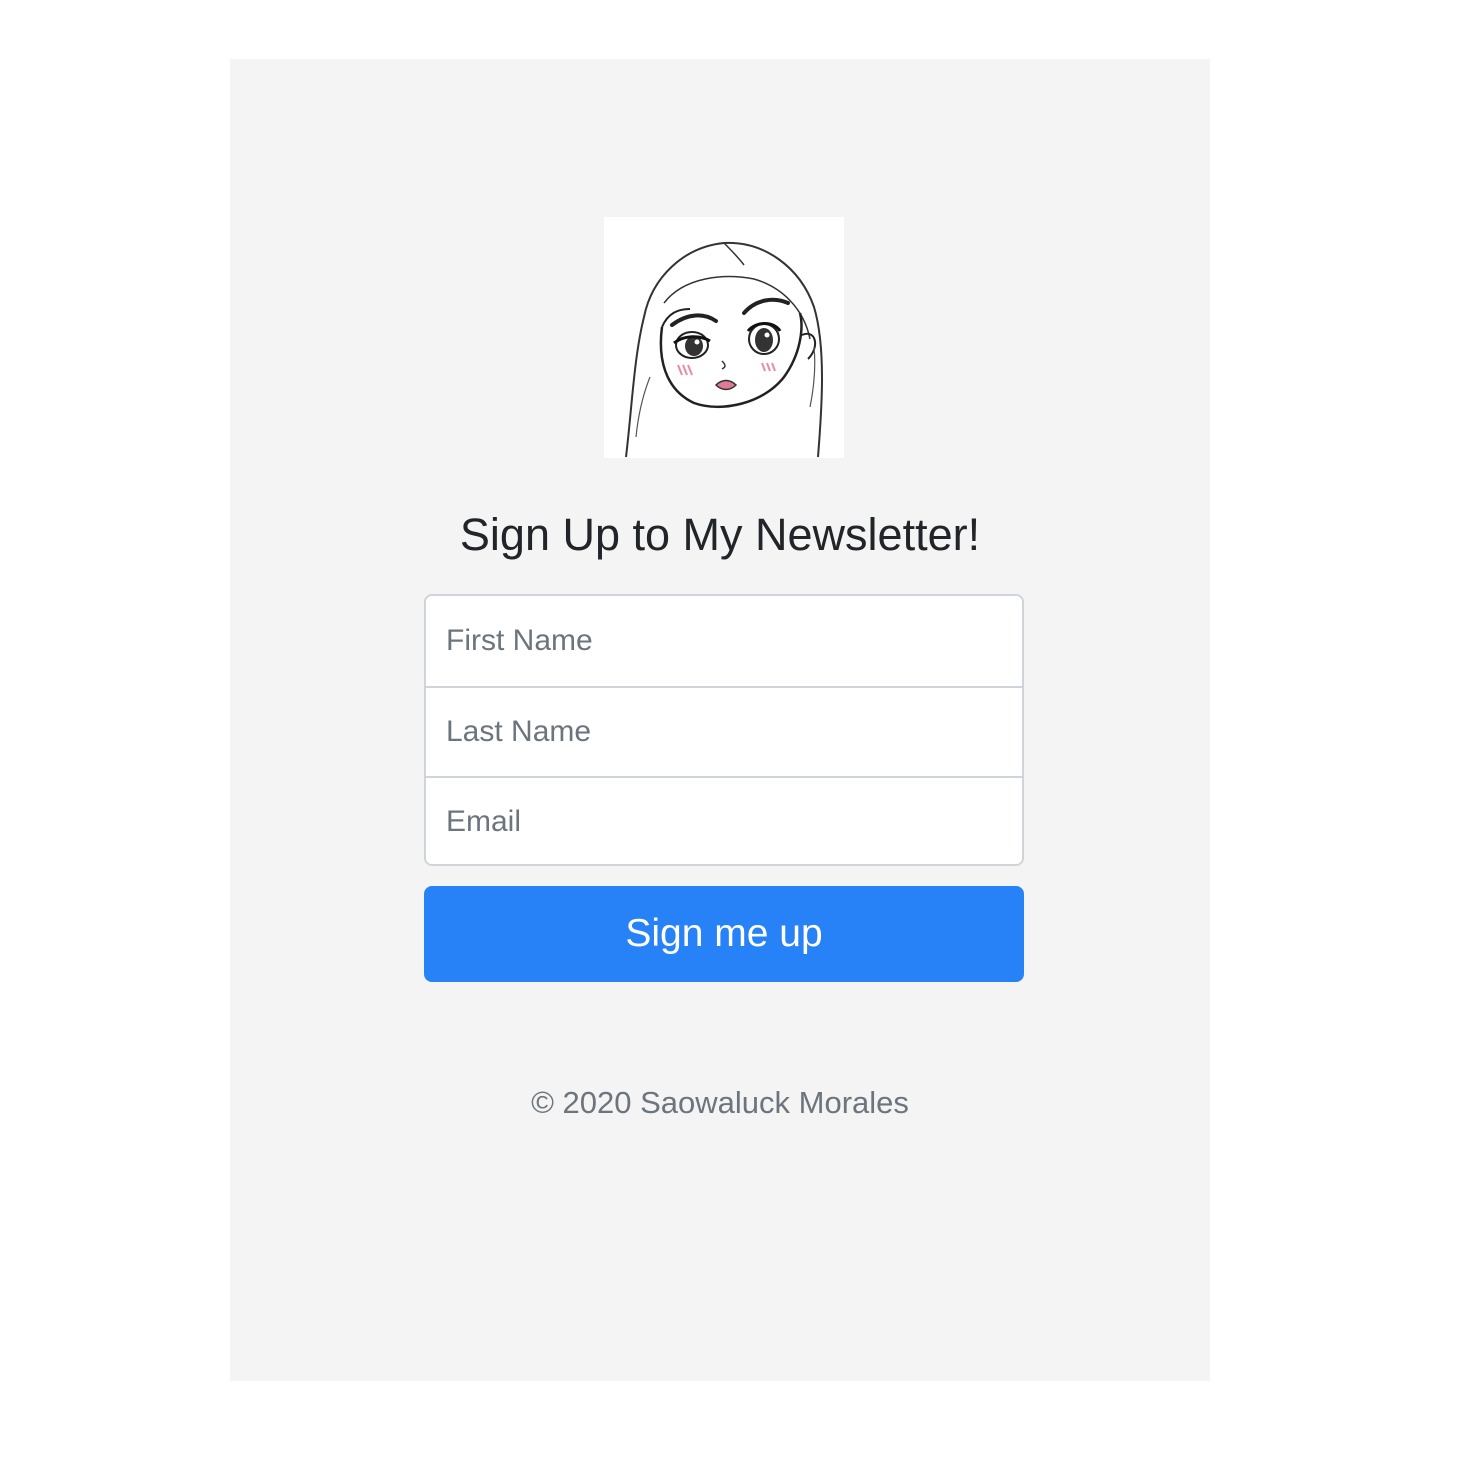 The image size is (1480, 1458). I want to click on last-name-input, so click(724, 731).